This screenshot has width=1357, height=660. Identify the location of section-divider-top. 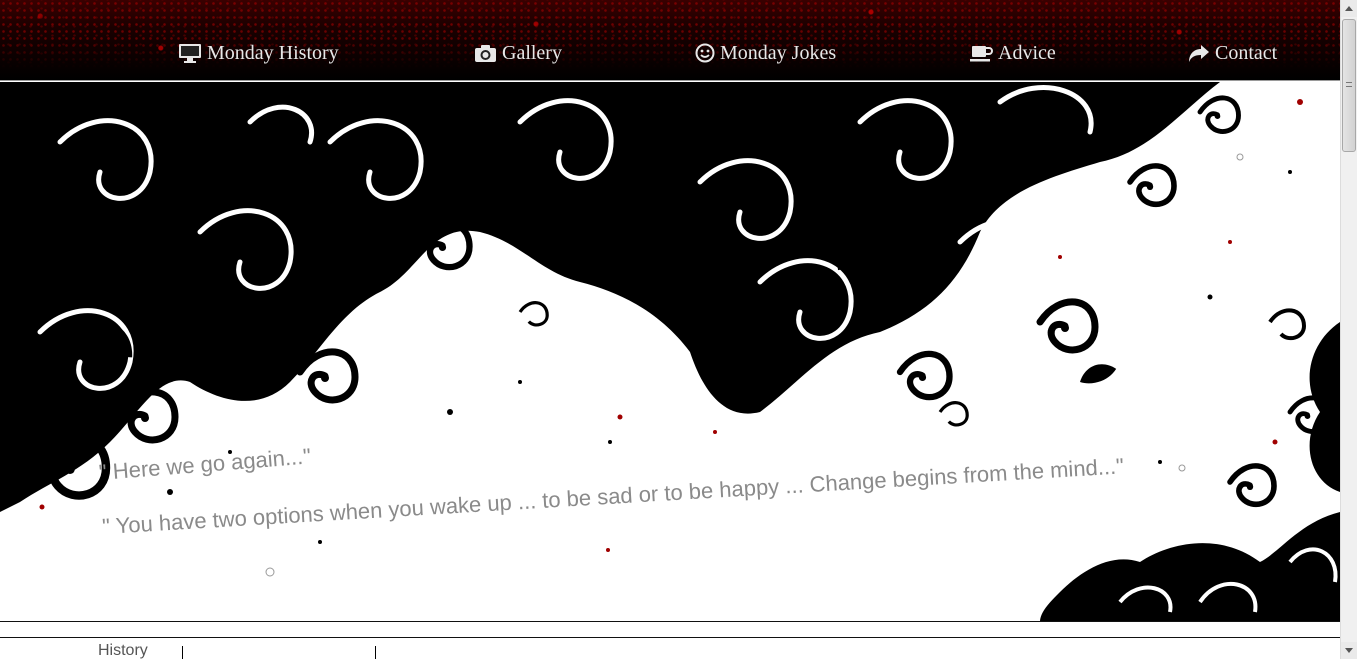
(670, 621).